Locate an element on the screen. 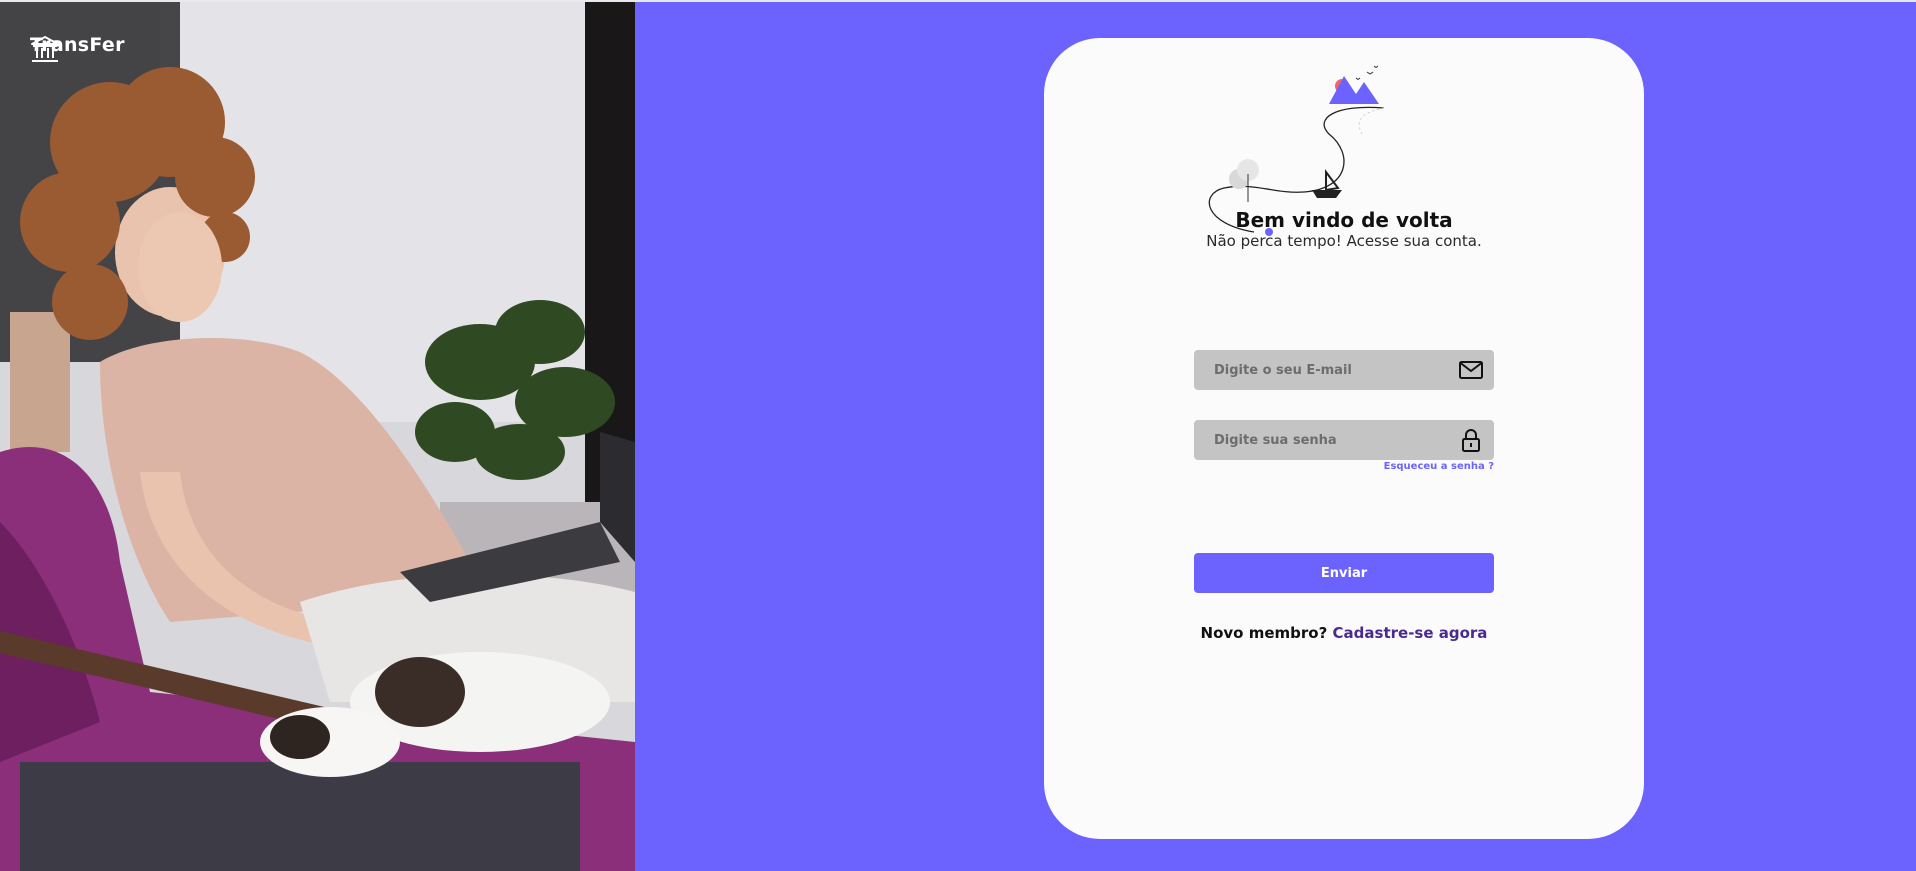 This screenshot has height=871, width=1916. signup-prompt: Novo membro? Cadastre-se agora is located at coordinates (1344, 633).